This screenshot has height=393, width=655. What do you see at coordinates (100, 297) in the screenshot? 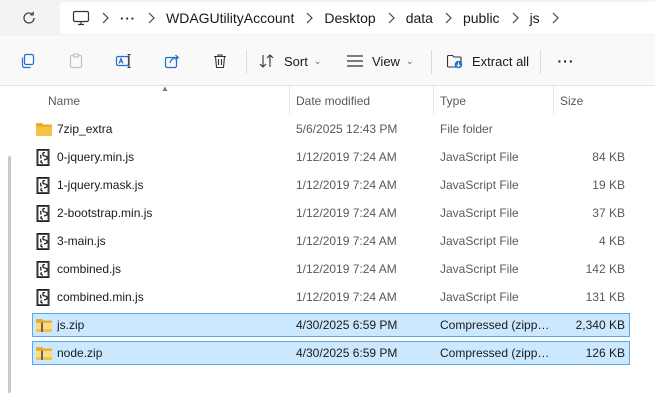
I see `file-name: combined.min.js` at bounding box center [100, 297].